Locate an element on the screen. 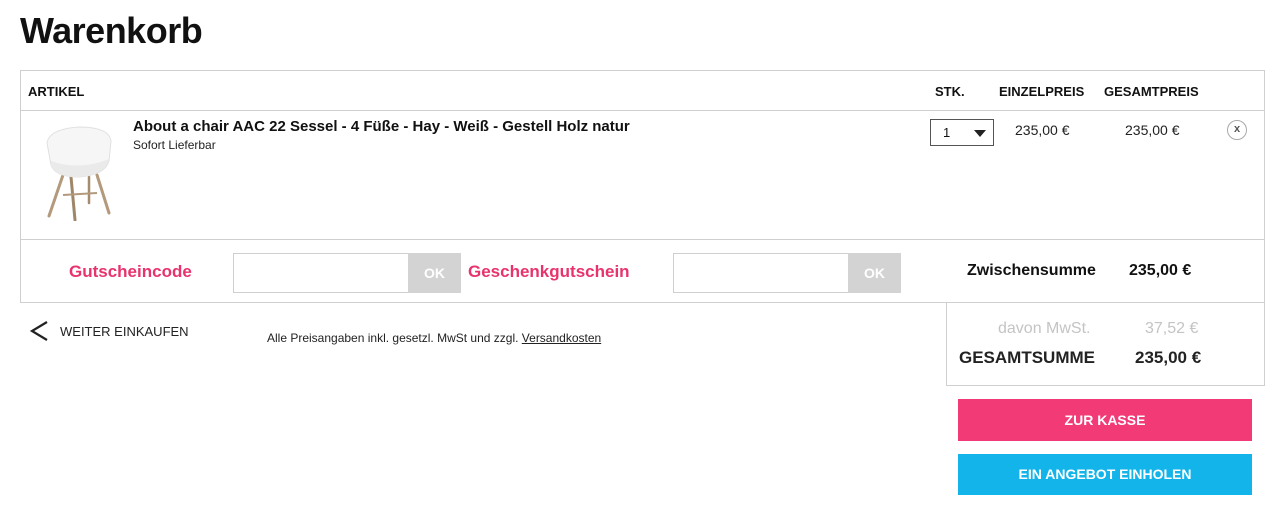 This screenshot has width=1280, height=518. column-header-total-price: GESAMTPREIS is located at coordinates (1151, 91).